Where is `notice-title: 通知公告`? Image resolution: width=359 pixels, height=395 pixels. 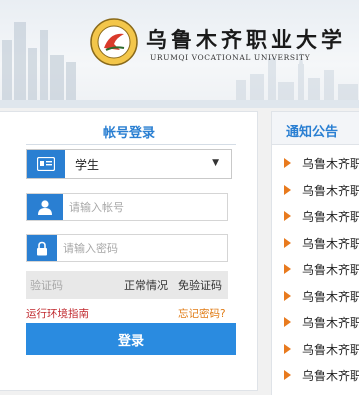 notice-title: 通知公告 is located at coordinates (312, 132).